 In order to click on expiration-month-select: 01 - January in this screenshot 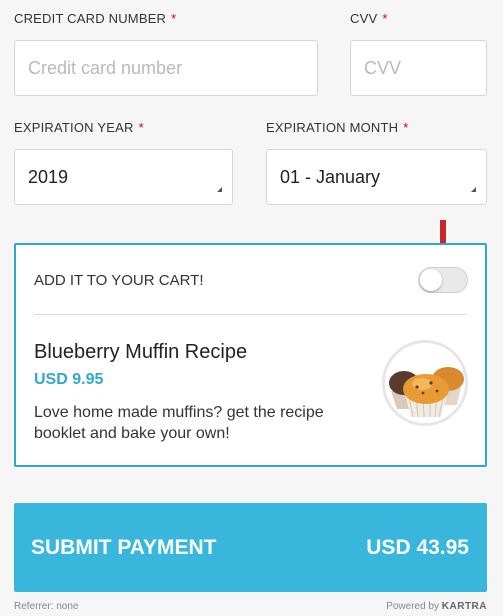, I will do `click(376, 177)`.